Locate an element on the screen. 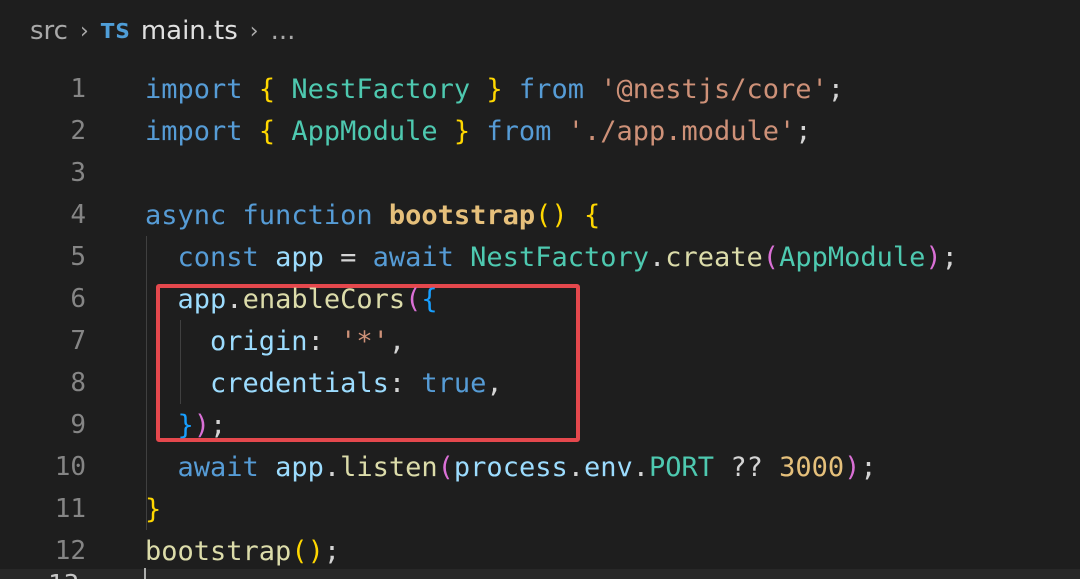  code-token: enableCors is located at coordinates (324, 299).